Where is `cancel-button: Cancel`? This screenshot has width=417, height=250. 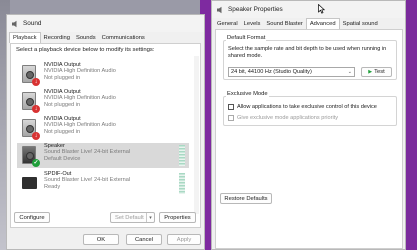
cancel-button: Cancel is located at coordinates (144, 239).